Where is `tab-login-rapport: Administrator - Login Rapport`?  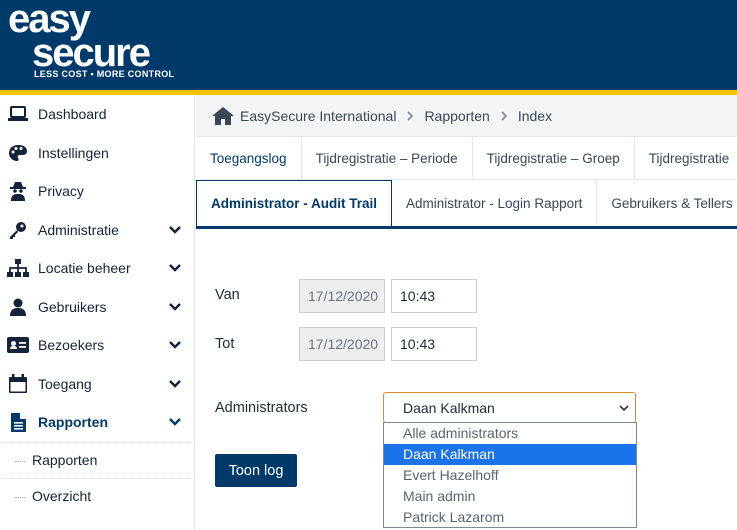
tab-login-rapport: Administrator - Login Rapport is located at coordinates (495, 203).